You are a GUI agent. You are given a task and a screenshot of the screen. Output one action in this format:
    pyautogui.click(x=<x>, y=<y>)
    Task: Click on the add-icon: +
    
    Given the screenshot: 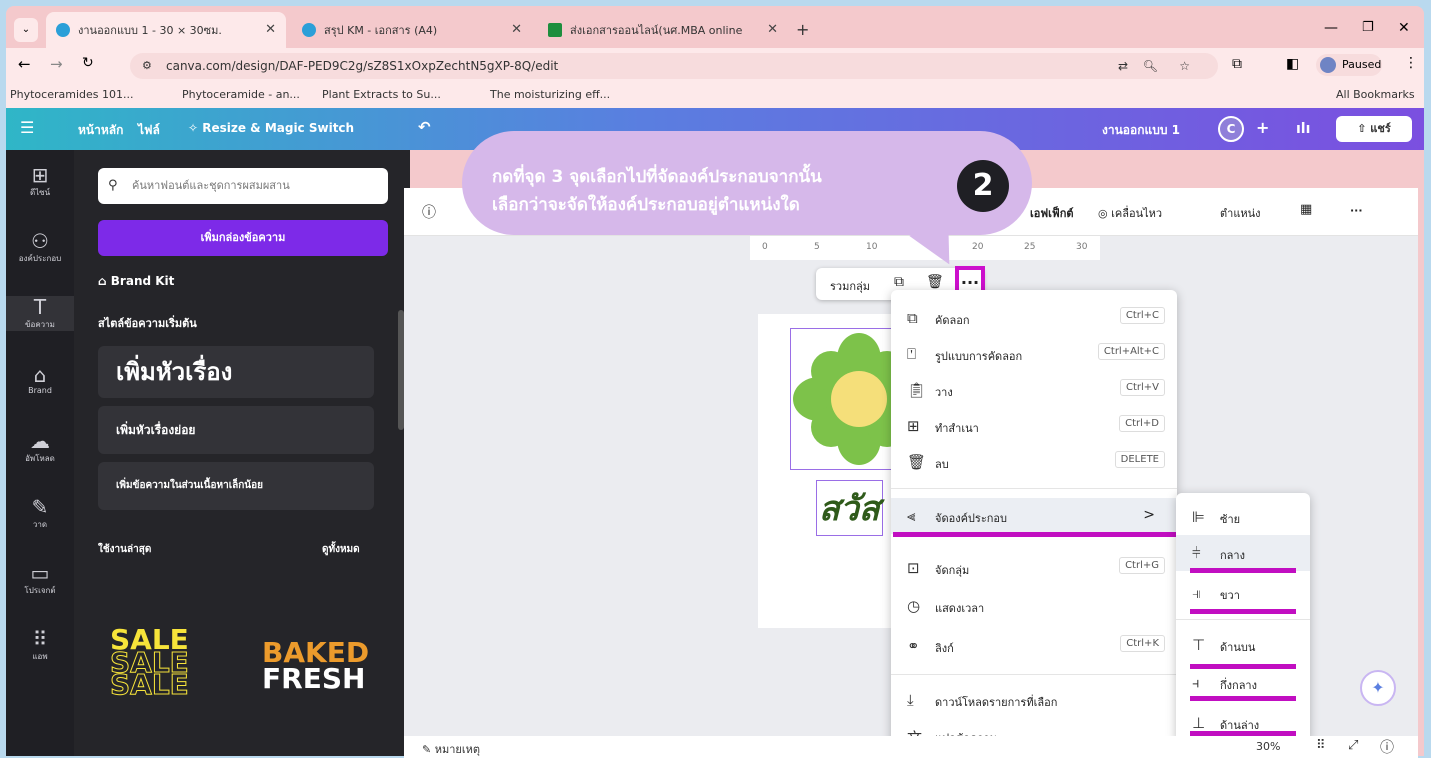 What is the action you would take?
    pyautogui.click(x=1262, y=127)
    